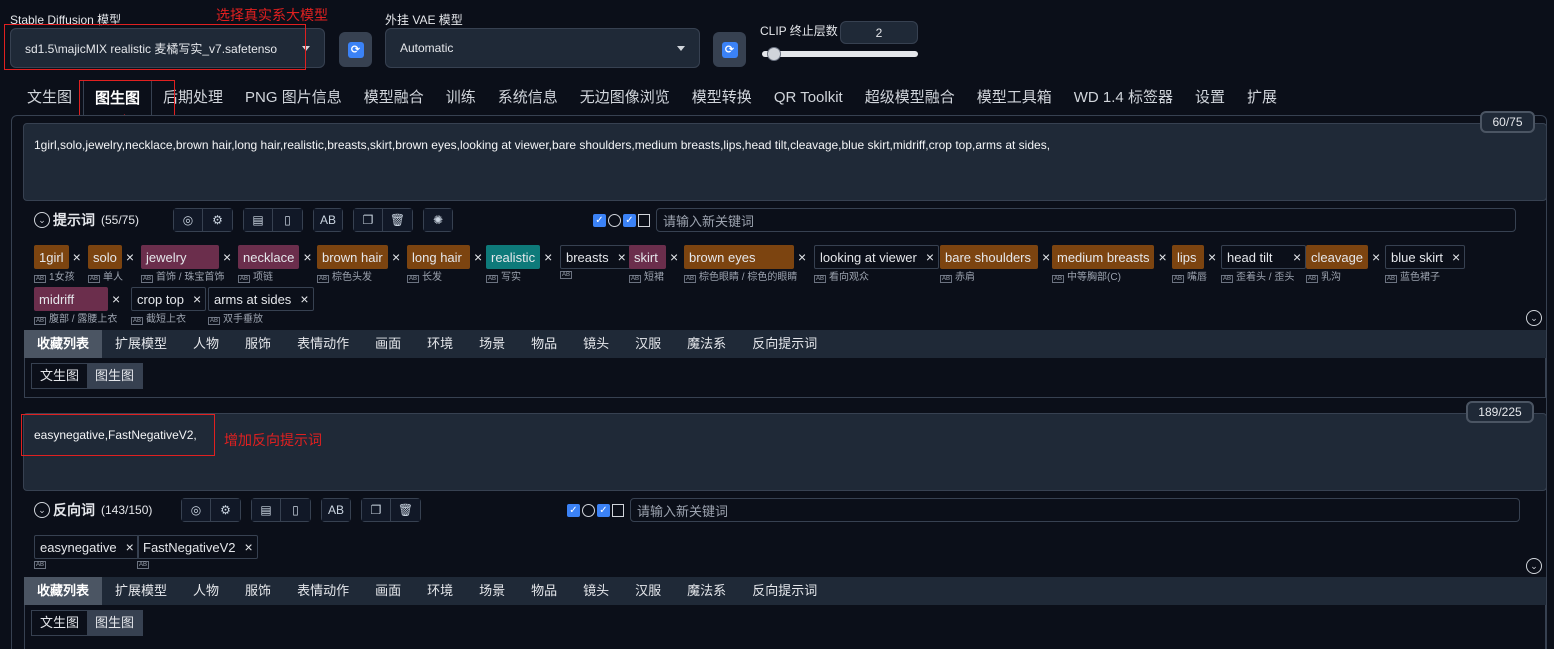 The width and height of the screenshot is (1554, 649). Describe the element at coordinates (1014, 98) in the screenshot. I see `tab-11: 模型工具箱` at that location.